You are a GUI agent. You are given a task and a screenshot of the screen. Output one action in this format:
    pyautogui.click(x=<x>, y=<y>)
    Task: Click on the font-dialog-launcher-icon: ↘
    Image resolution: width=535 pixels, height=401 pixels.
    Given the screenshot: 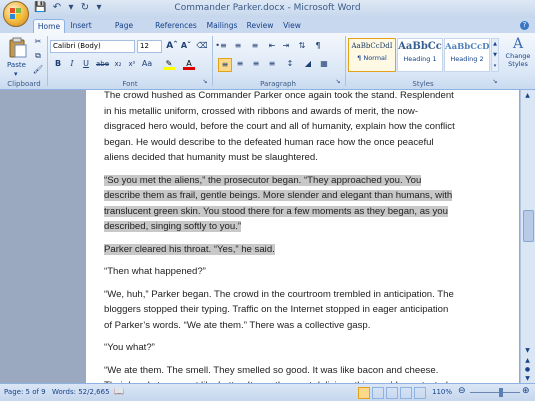 What is the action you would take?
    pyautogui.click(x=205, y=82)
    